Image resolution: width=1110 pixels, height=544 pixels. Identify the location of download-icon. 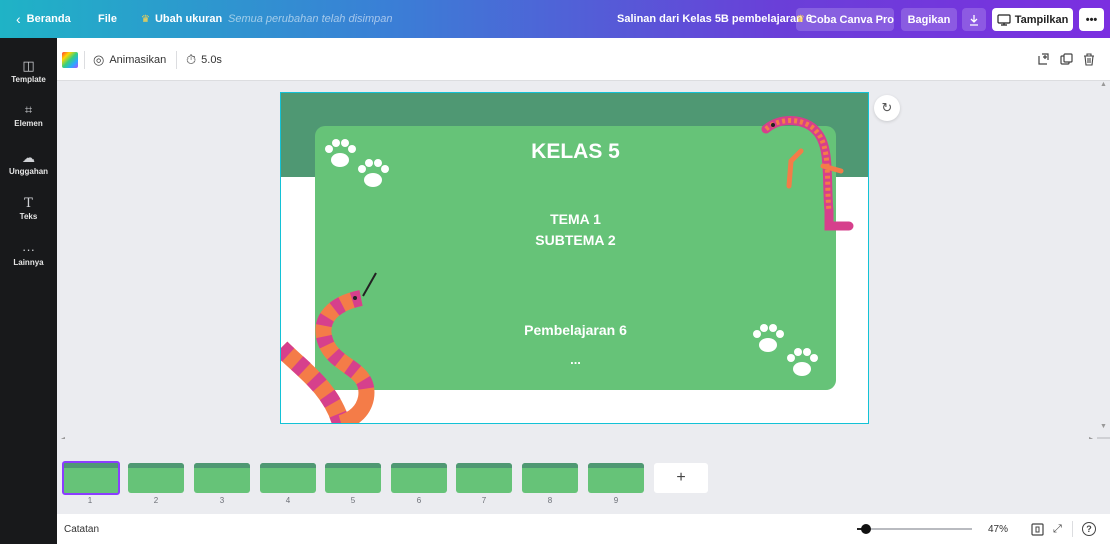
(974, 20).